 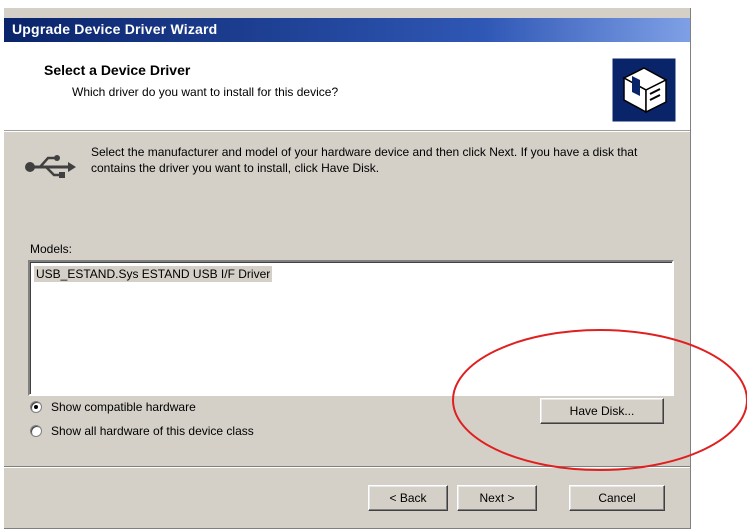 I want to click on radio-label-compatible: Show compatible hardware, so click(x=123, y=407).